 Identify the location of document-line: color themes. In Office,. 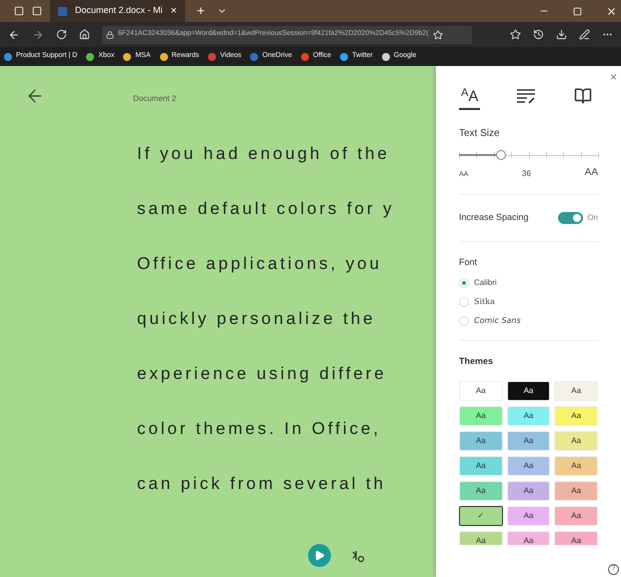
(259, 429).